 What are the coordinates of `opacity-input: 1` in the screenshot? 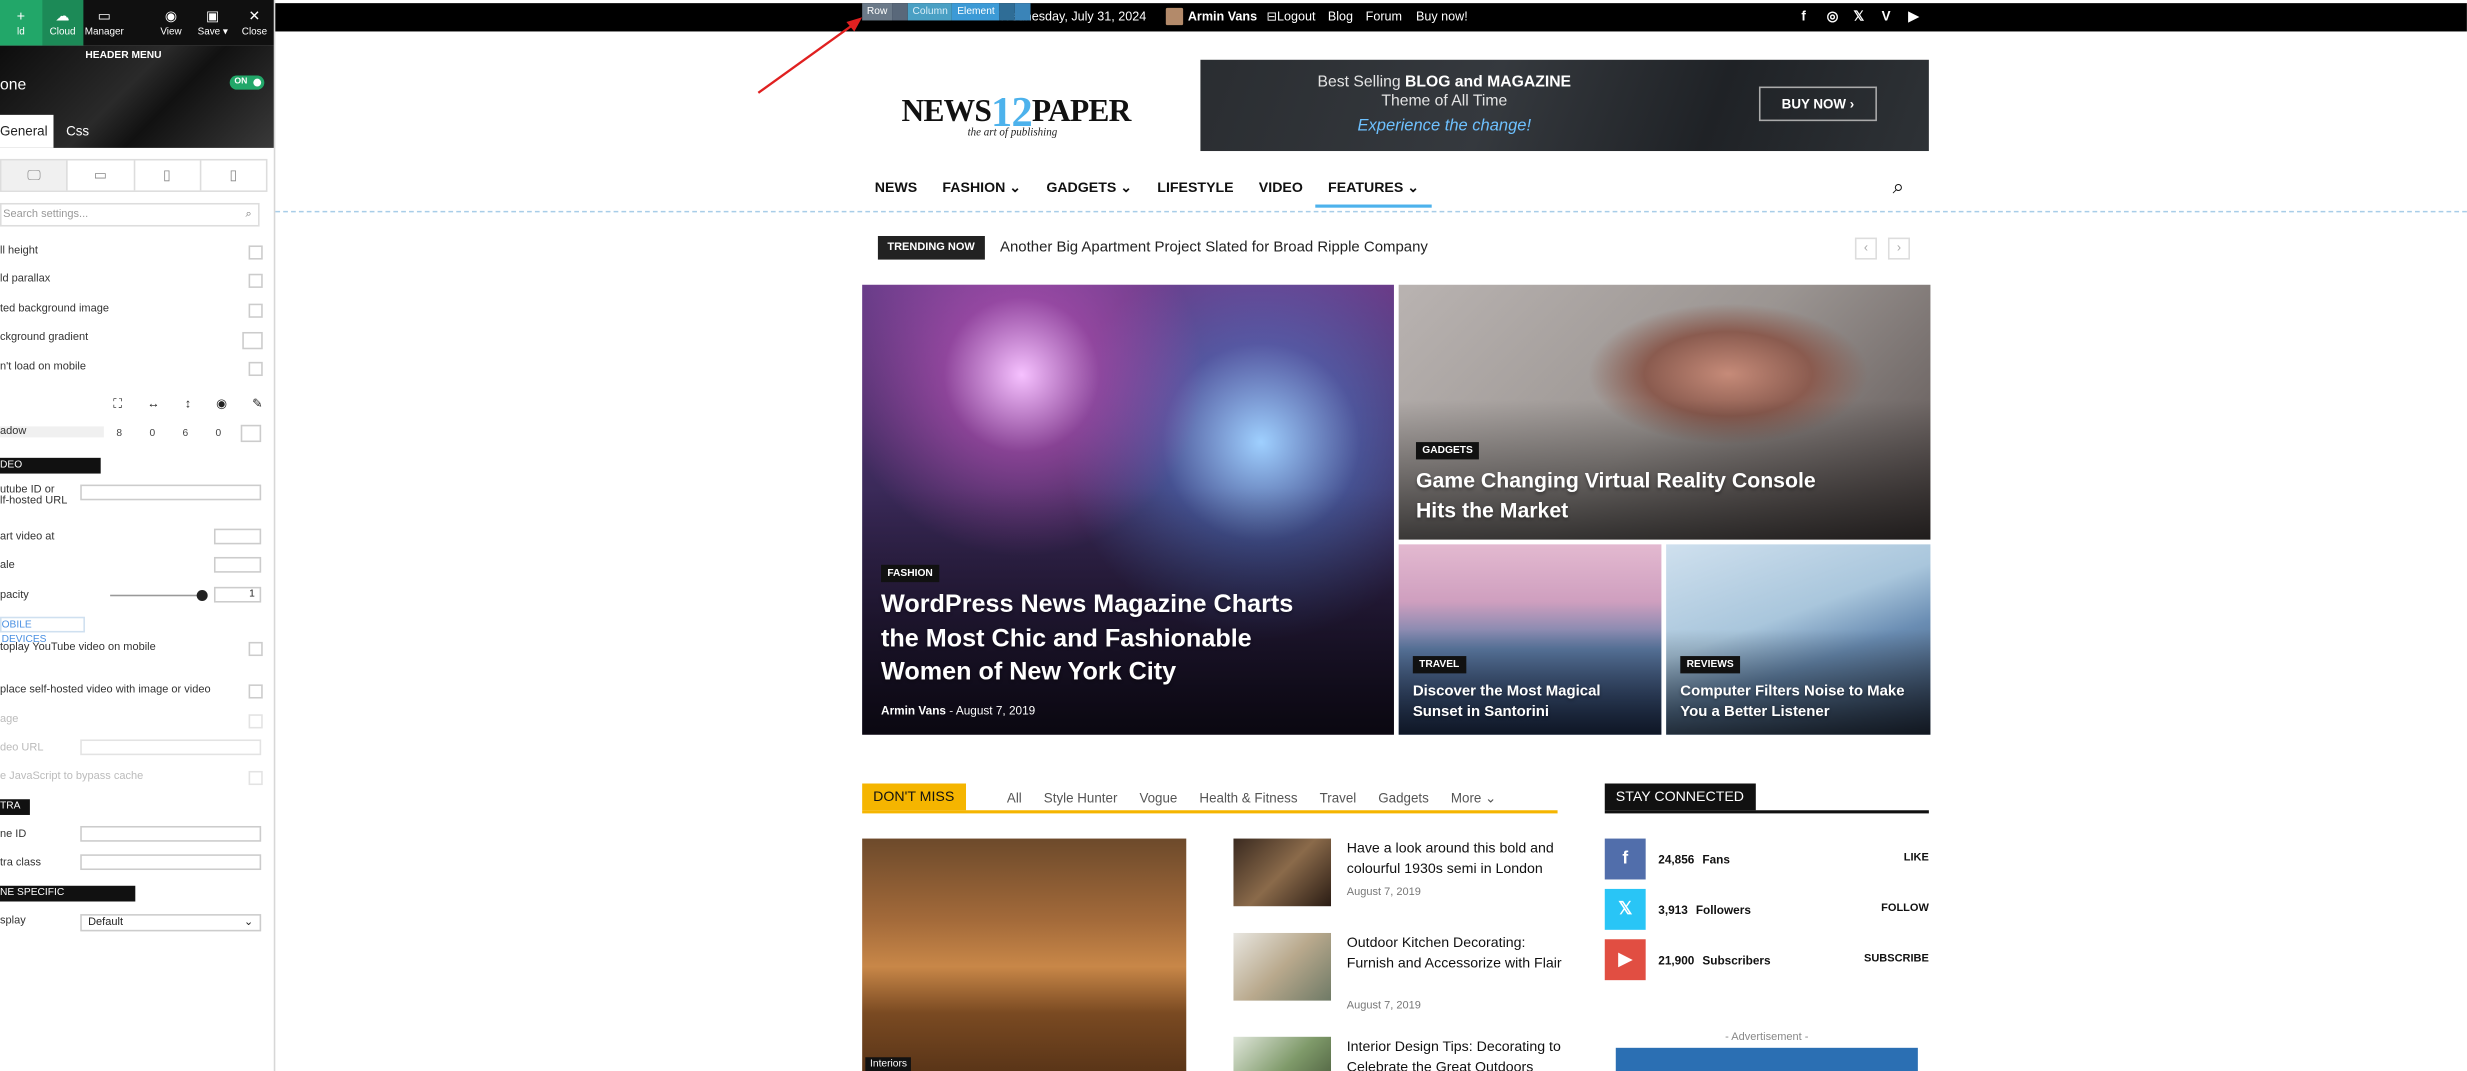 It's located at (237, 594).